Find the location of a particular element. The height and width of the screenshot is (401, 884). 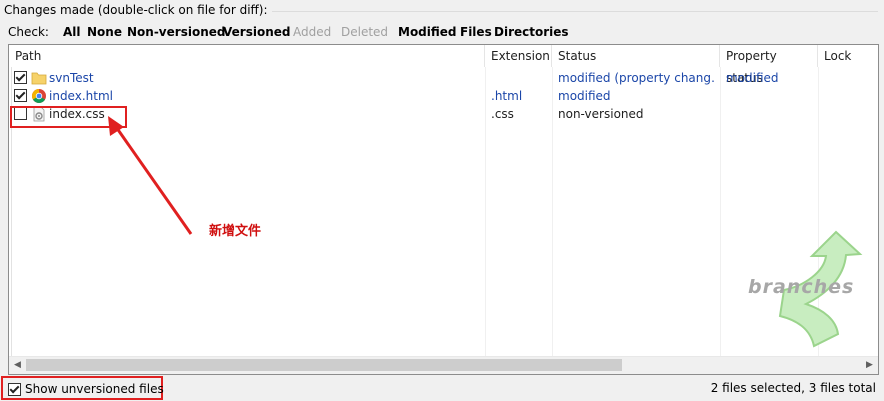

check-all-link: All is located at coordinates (72, 32).